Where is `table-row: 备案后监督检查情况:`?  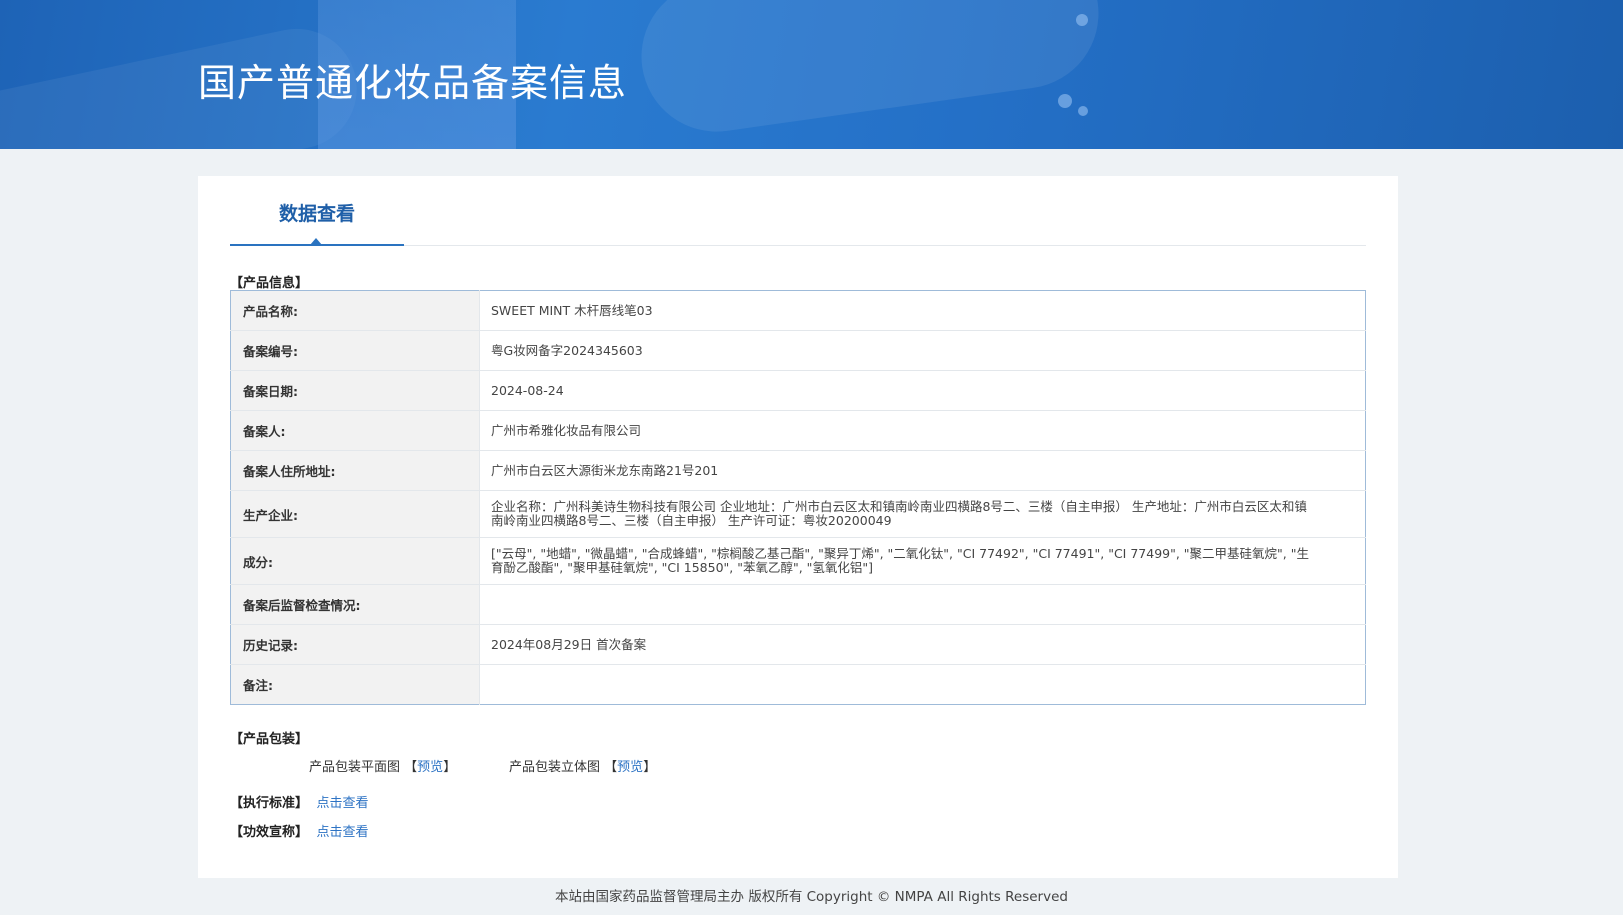
table-row: 备案后监督检查情况: is located at coordinates (798, 604).